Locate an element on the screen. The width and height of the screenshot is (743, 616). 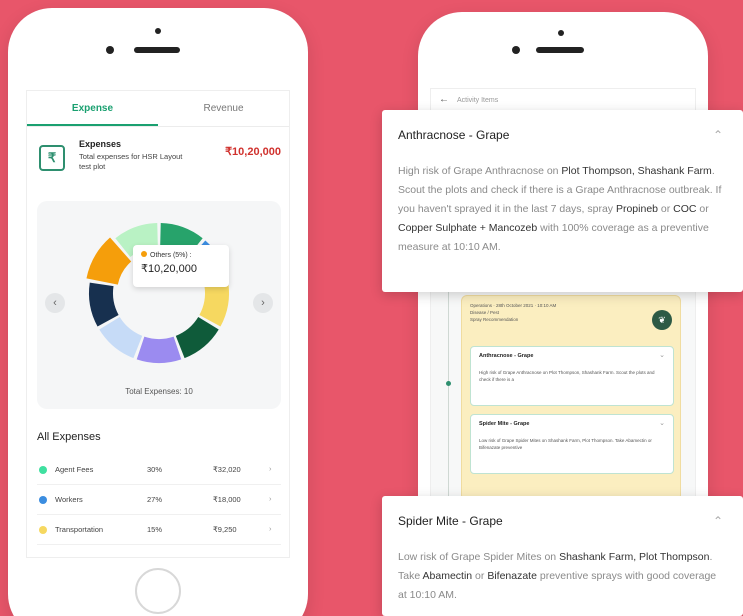
expense-row: Transportation 15% ₹9,250 › is located at coordinates (159, 530).